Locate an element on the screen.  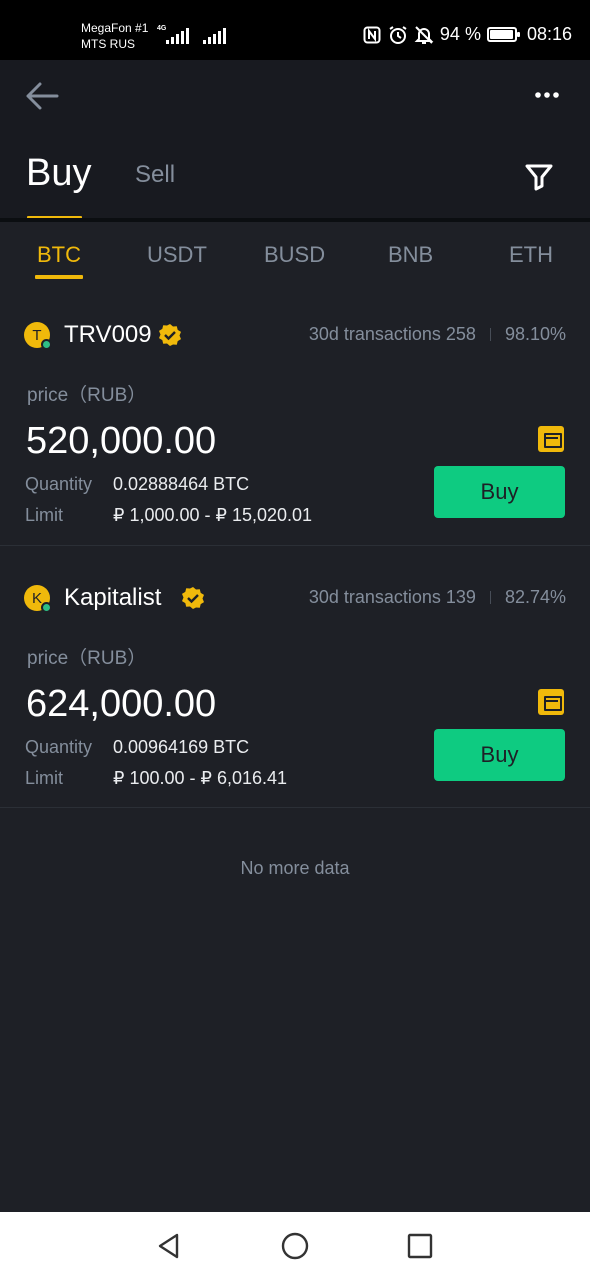
merchant-name: TRV009 is located at coordinates (108, 335).